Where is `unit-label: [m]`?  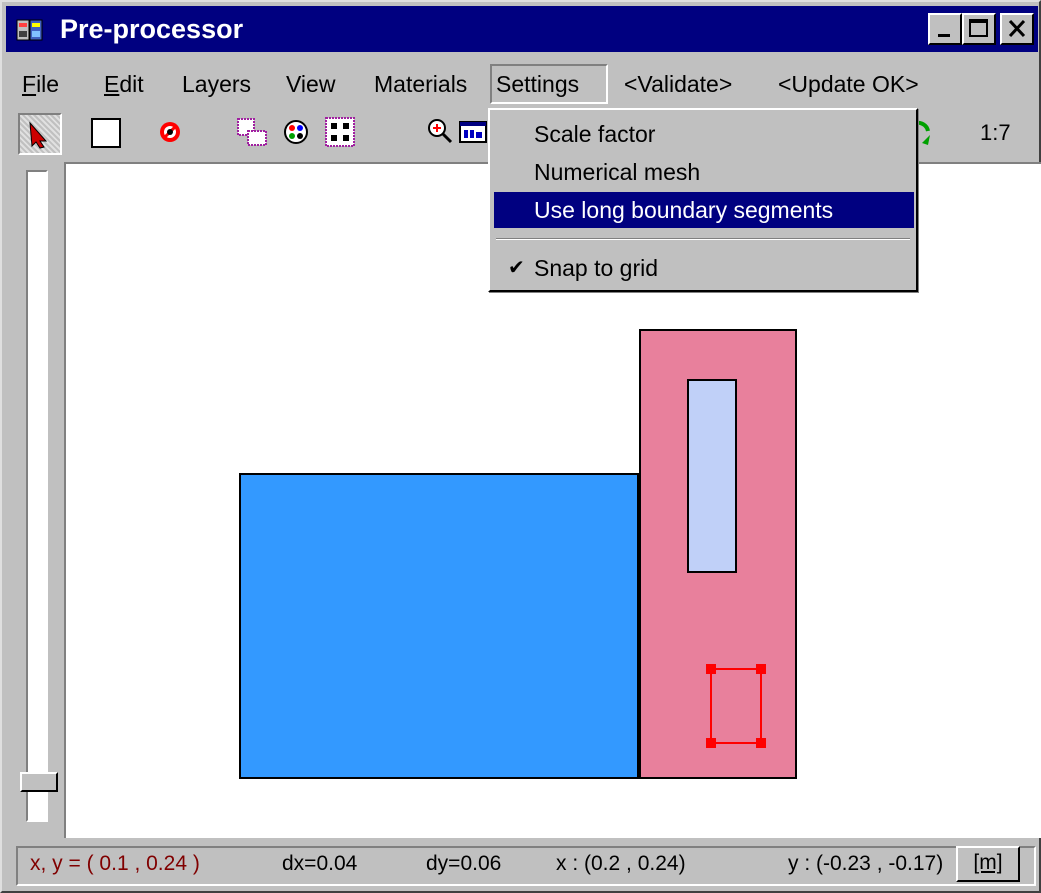 unit-label: [m] is located at coordinates (988, 862).